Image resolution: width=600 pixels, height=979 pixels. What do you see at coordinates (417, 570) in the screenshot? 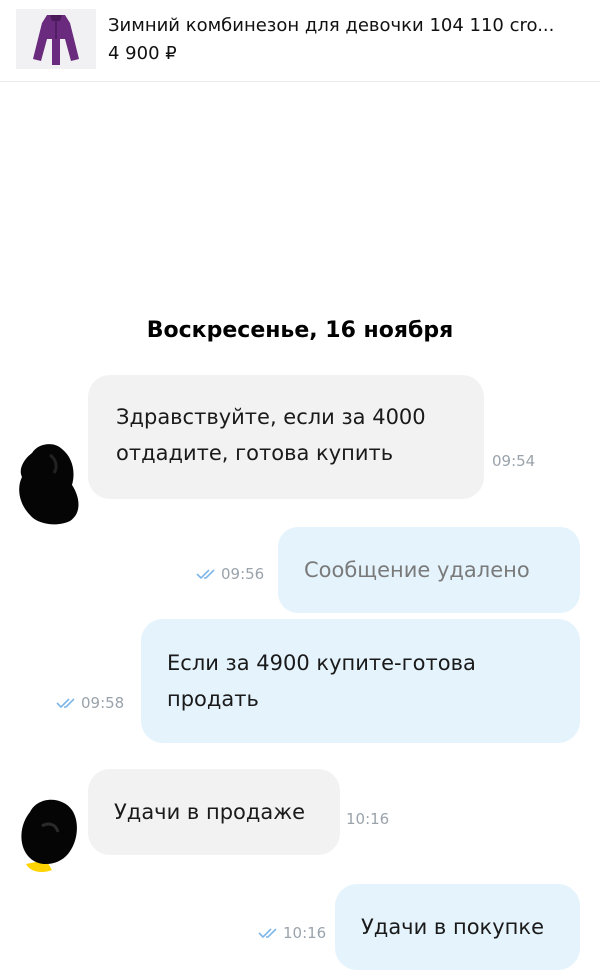
I see `message-text: Сообщение удалено` at bounding box center [417, 570].